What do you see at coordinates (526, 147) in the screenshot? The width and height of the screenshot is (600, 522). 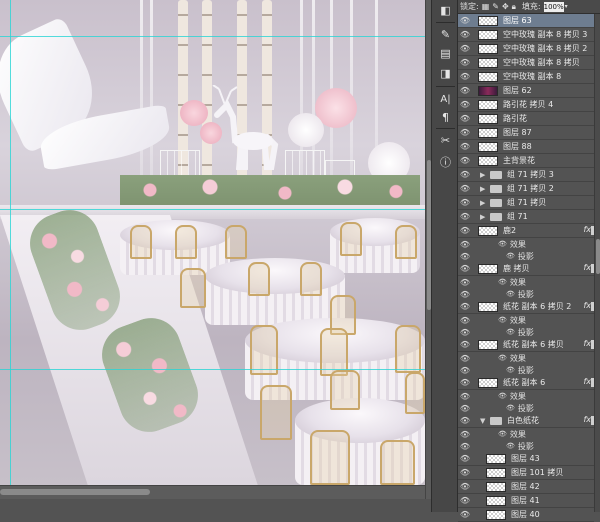 I see `layer-row: 👁︎ 图层 88` at bounding box center [526, 147].